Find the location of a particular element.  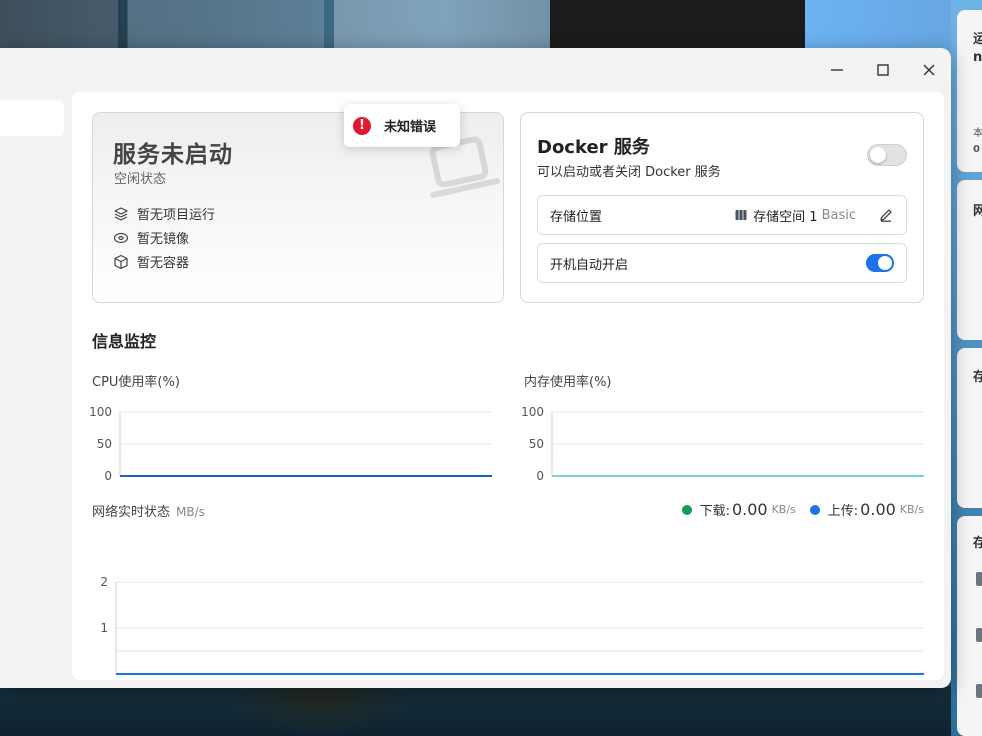

docker-service-toggle is located at coordinates (887, 155).